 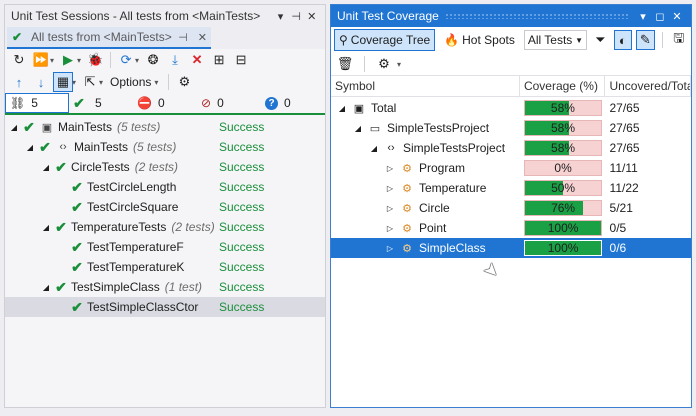 What do you see at coordinates (623, 40) in the screenshot?
I see `highlight-icon: ◐` at bounding box center [623, 40].